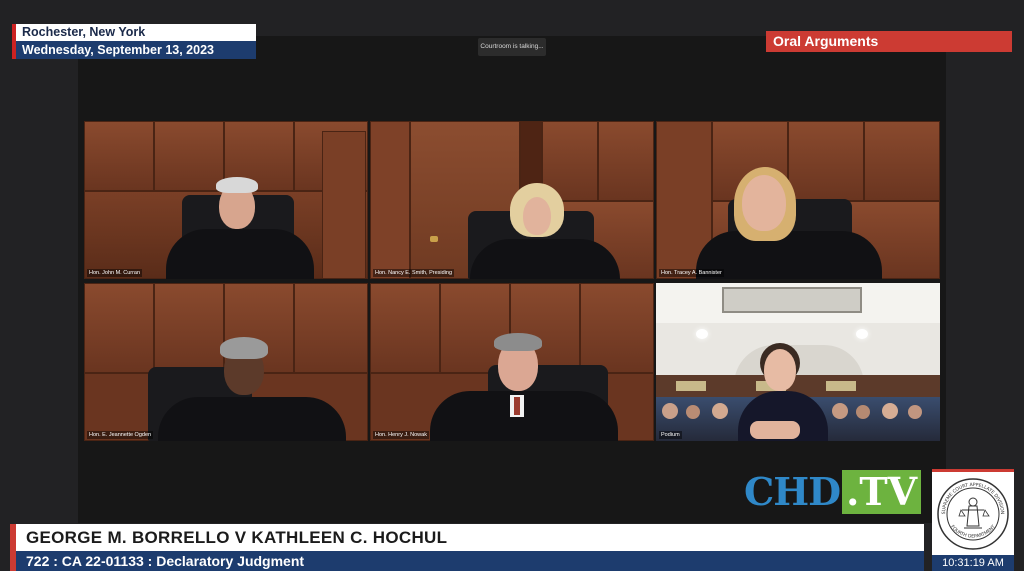 Image resolution: width=1024 pixels, height=571 pixels. I want to click on video-tile-podium: Podium, so click(798, 362).